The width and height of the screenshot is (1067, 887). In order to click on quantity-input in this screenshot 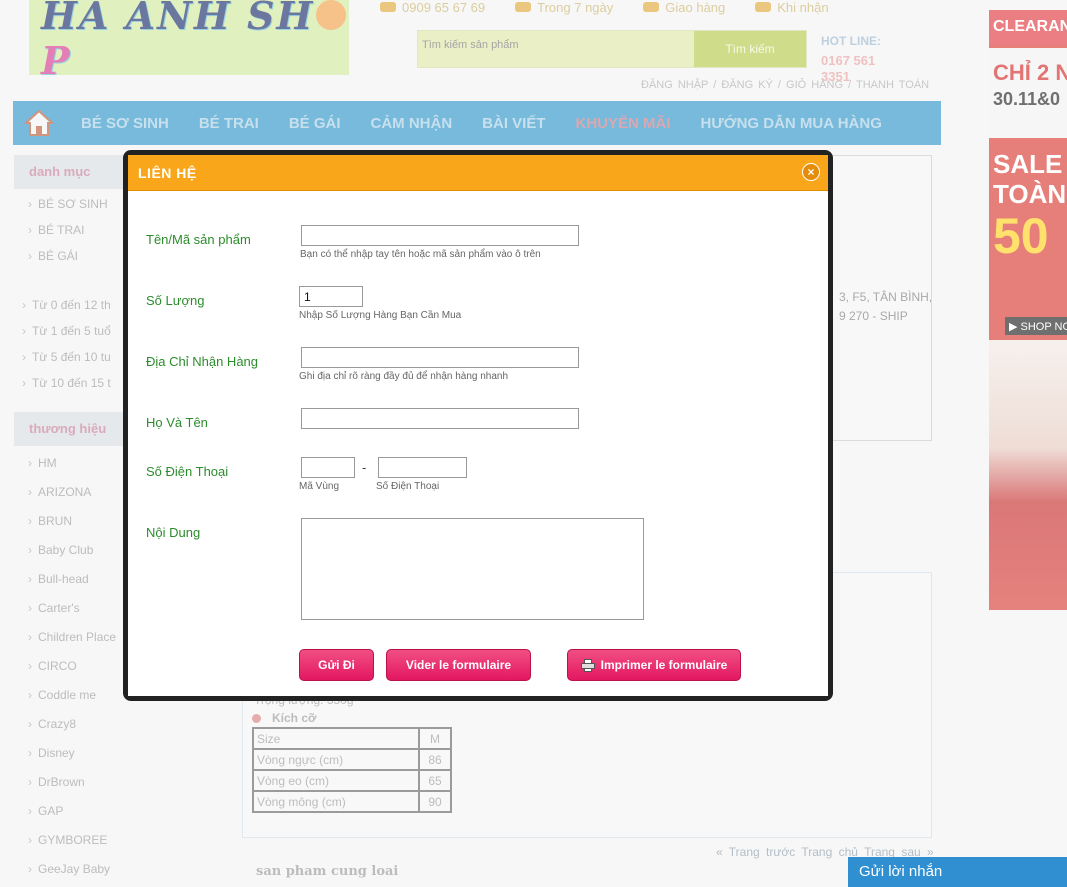, I will do `click(331, 296)`.